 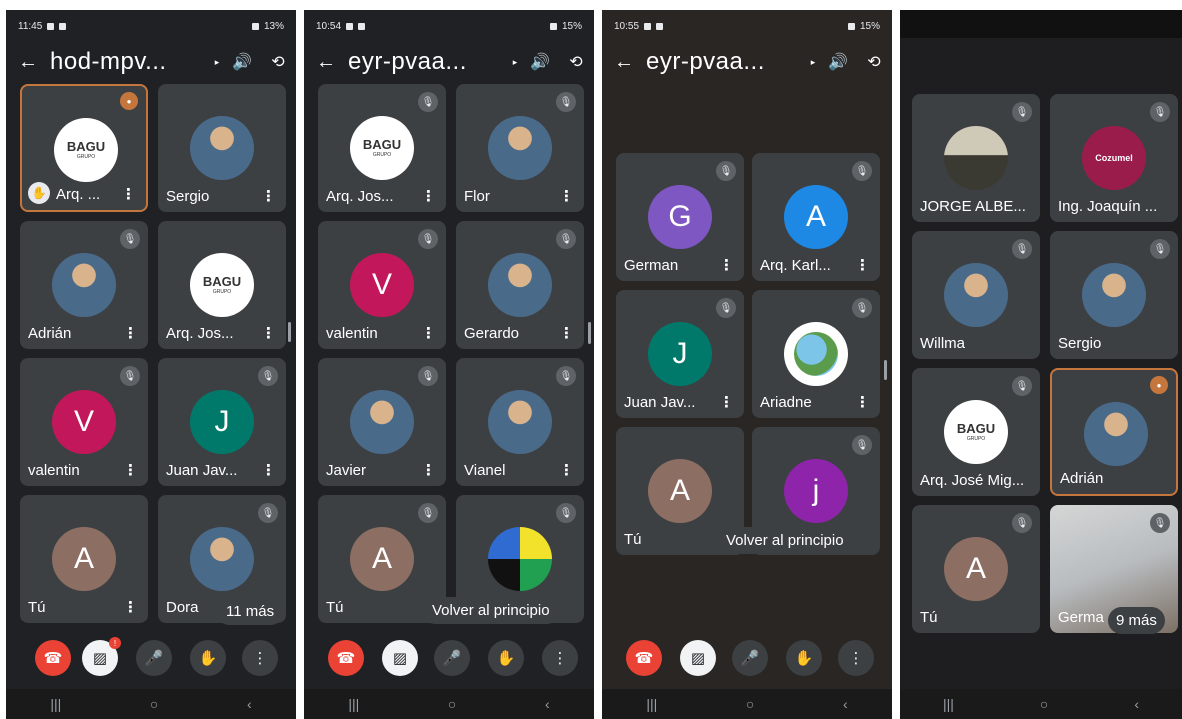 What do you see at coordinates (816, 217) in the screenshot?
I see `participant-tile: 🎙 A Arq. Karl... ⋮` at bounding box center [816, 217].